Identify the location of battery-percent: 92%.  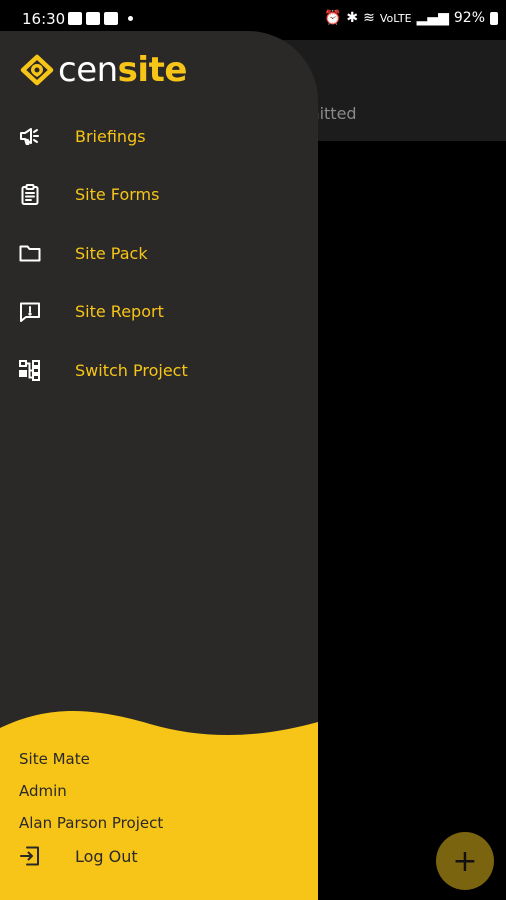
(469, 18).